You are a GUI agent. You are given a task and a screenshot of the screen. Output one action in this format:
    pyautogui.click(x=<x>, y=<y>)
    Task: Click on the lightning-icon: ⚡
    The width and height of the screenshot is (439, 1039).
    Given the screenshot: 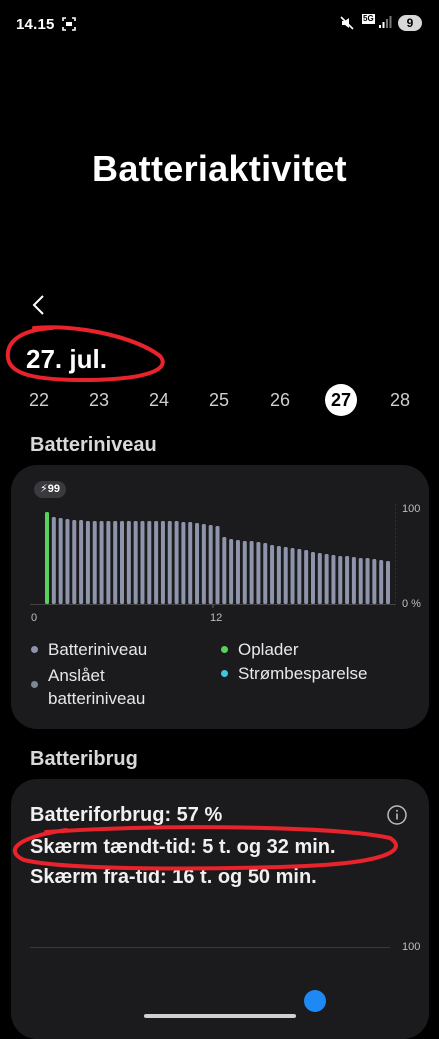 What is the action you would take?
    pyautogui.click(x=44, y=489)
    